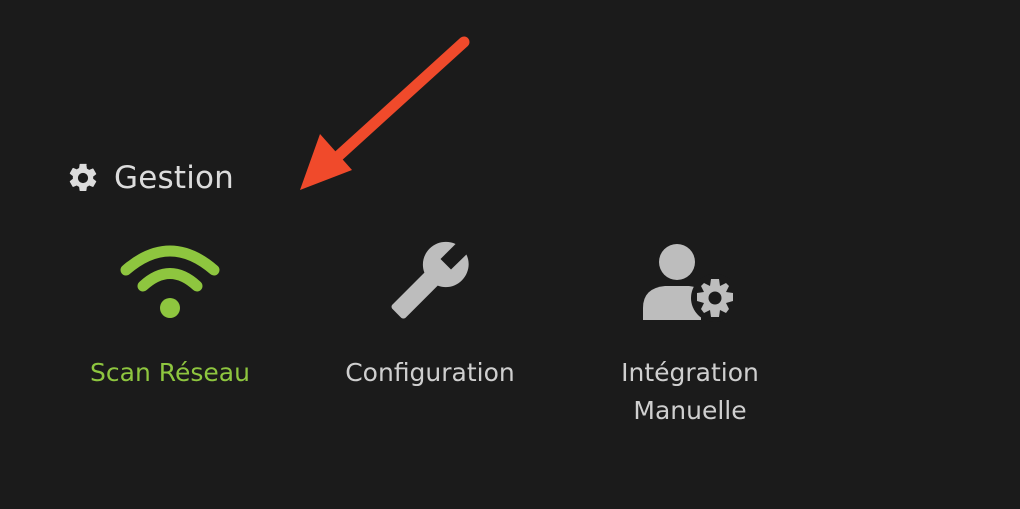 The height and width of the screenshot is (509, 1020). What do you see at coordinates (690, 391) in the screenshot?
I see `manual-integration-label: Intégration Manuelle` at bounding box center [690, 391].